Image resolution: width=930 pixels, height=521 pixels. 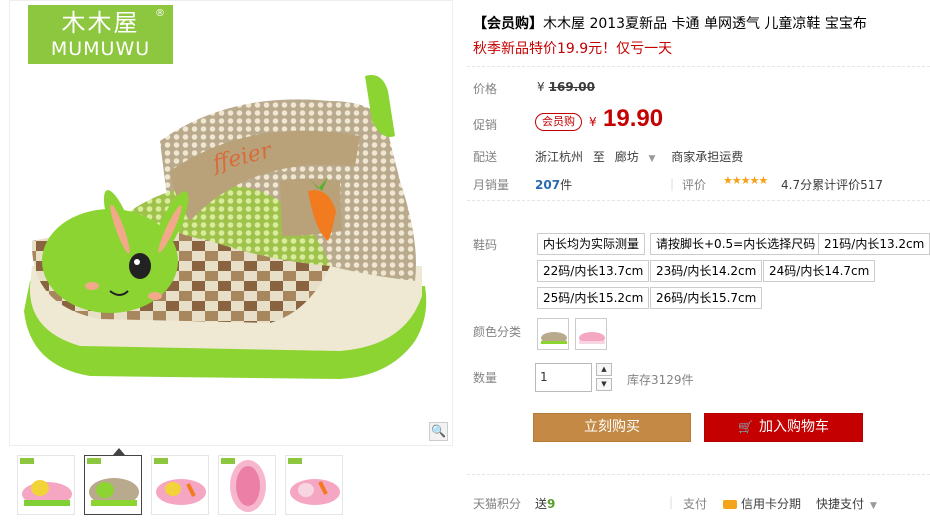 I want to click on brand-logo: 木木屋 ® MUMUWU, so click(x=100, y=34).